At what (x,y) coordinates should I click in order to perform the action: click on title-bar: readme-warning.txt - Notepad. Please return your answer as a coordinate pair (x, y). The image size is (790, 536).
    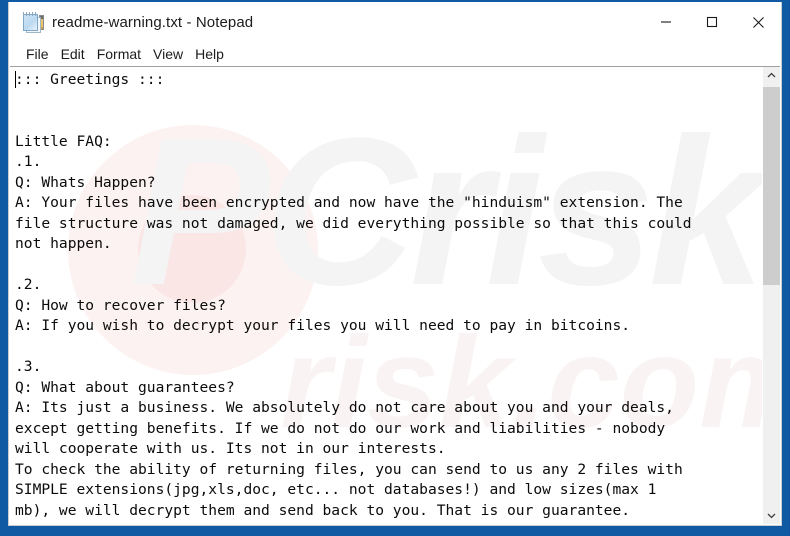
    Looking at the image, I should click on (395, 22).